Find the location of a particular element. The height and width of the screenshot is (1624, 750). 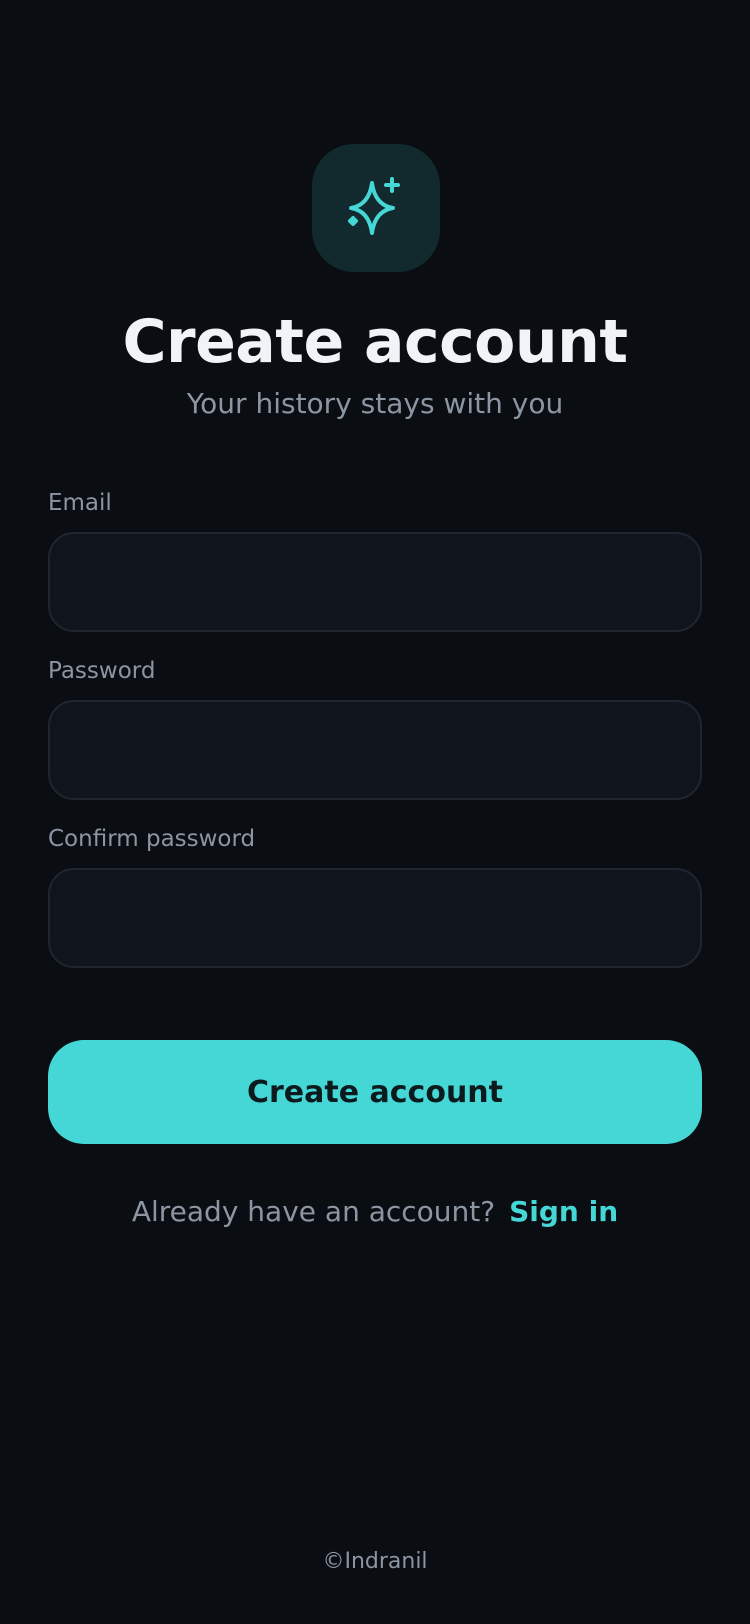

signin-row: Already have an account? Sign in is located at coordinates (375, 1212).